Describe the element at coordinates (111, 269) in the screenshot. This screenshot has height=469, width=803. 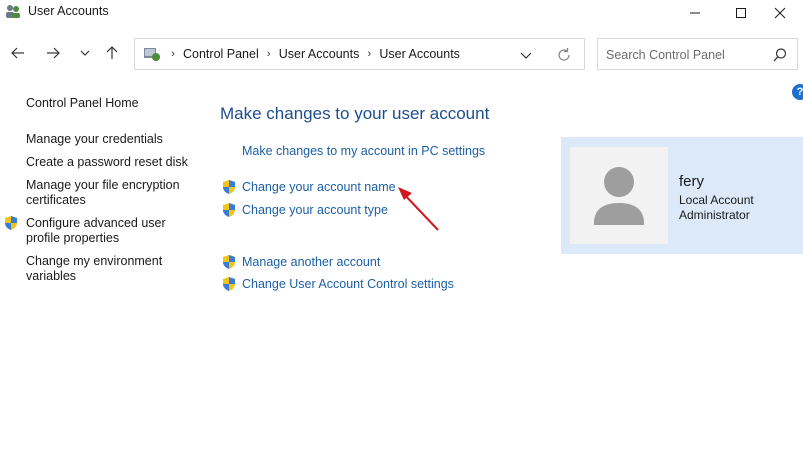
I see `sidebar-item-environment-variables: Change my environment variables` at that location.